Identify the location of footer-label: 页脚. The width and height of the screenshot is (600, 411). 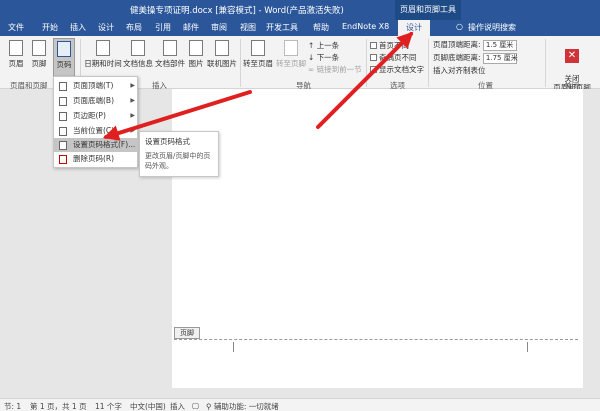
(39, 63).